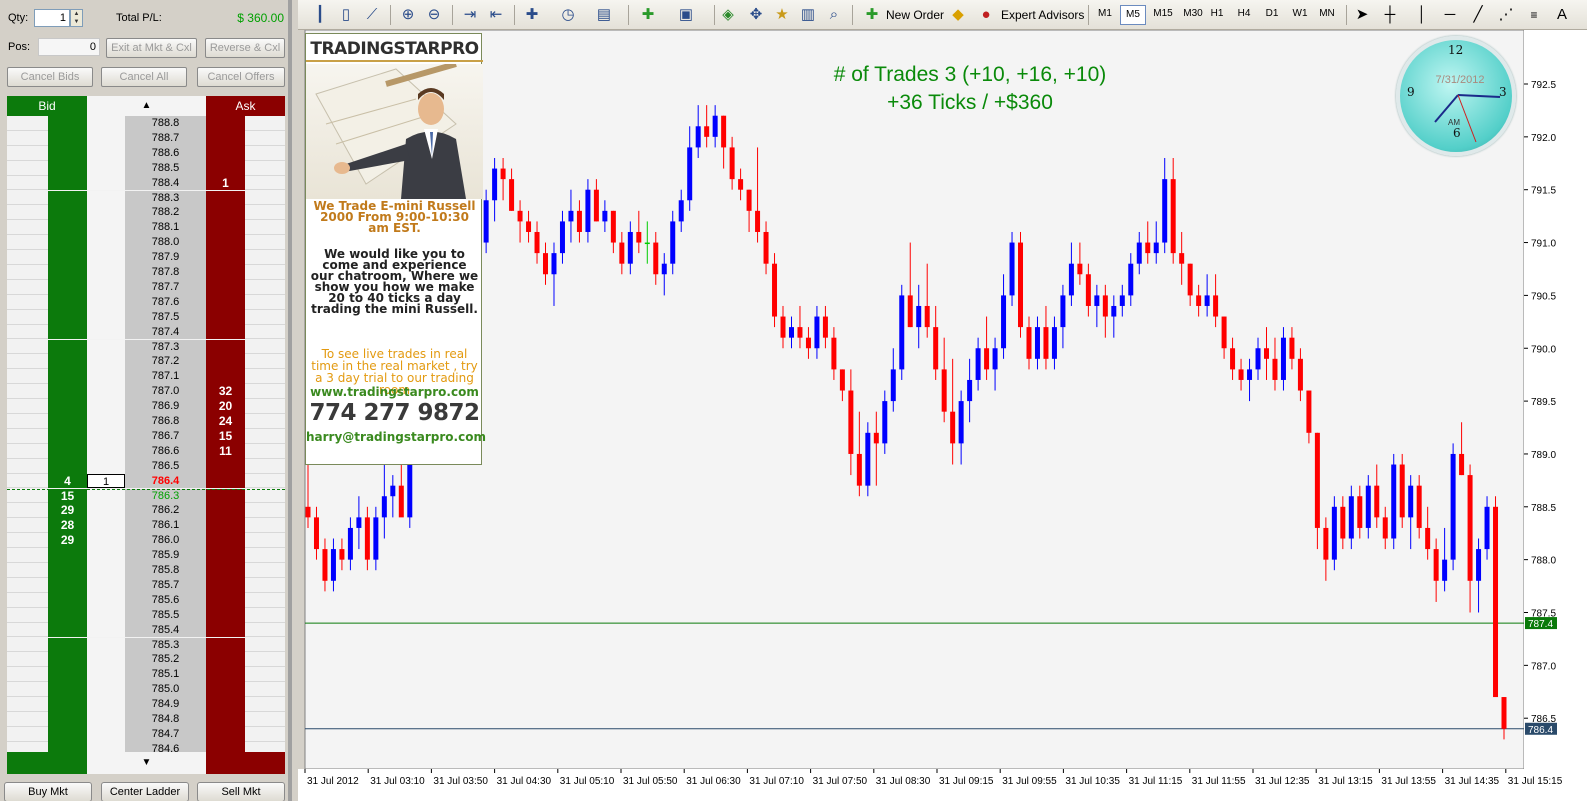 The image size is (1587, 801). Describe the element at coordinates (396, 437) in the screenshot. I see `ad-email-link: harry@tradingstarpro.com` at that location.